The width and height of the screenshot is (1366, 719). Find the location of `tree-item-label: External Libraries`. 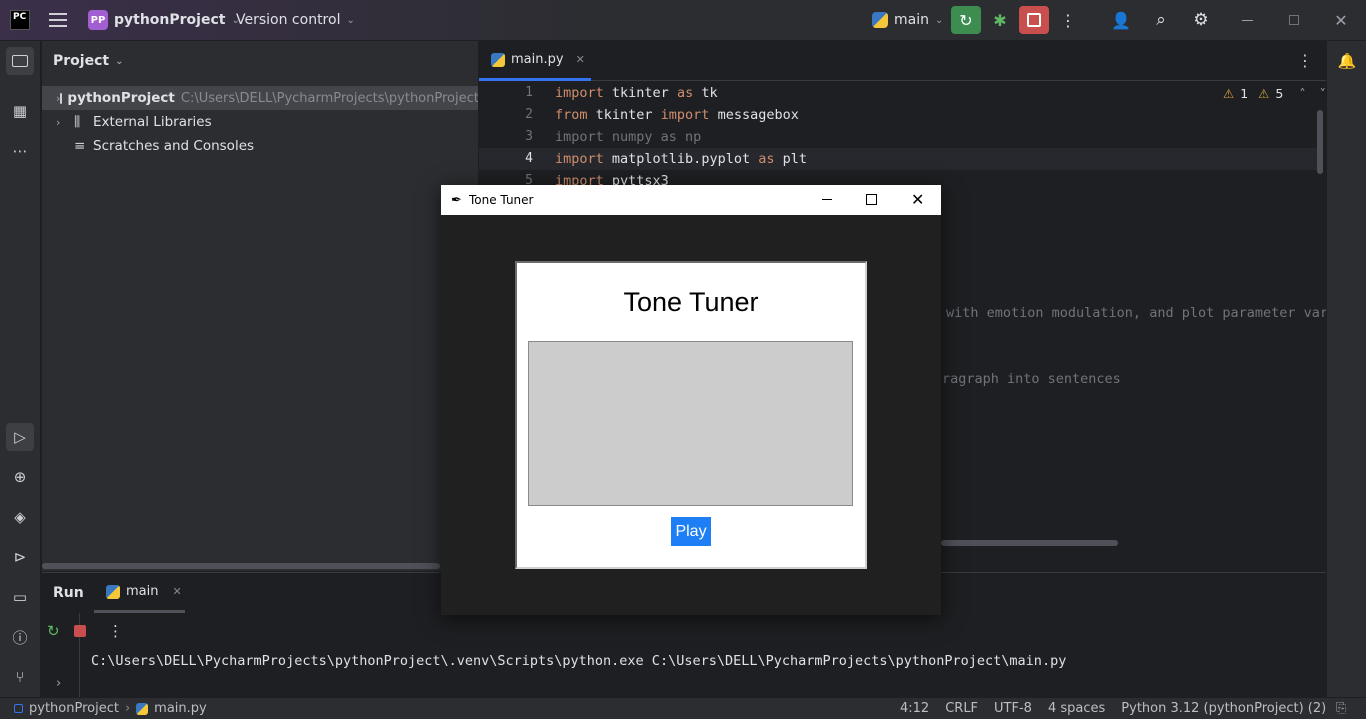

tree-item-label: External Libraries is located at coordinates (152, 122).